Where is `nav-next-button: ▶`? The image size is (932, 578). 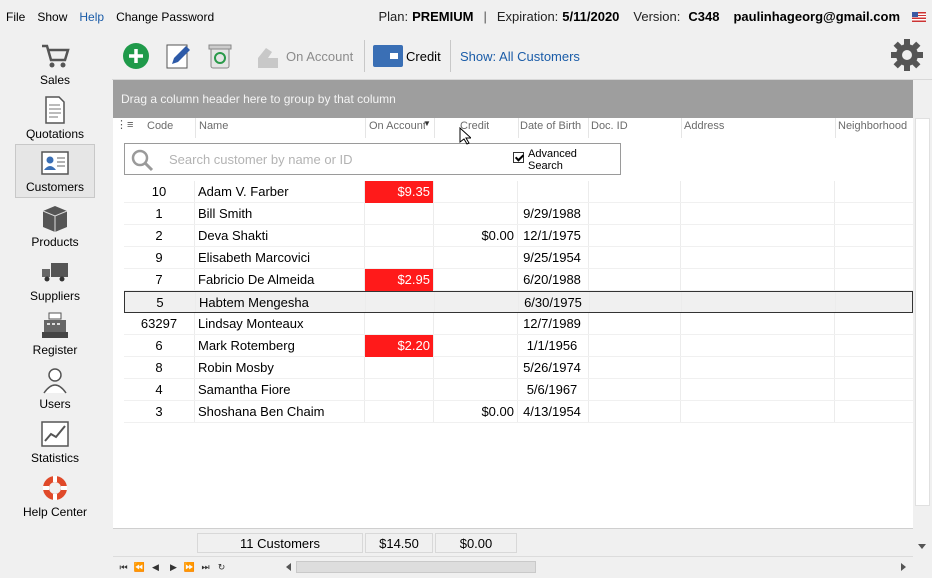 nav-next-button: ▶ is located at coordinates (172, 567).